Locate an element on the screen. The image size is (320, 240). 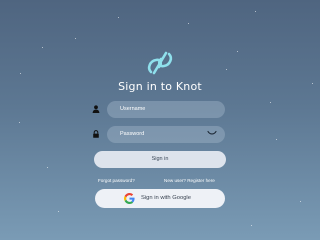
user-icon is located at coordinates (96, 109).